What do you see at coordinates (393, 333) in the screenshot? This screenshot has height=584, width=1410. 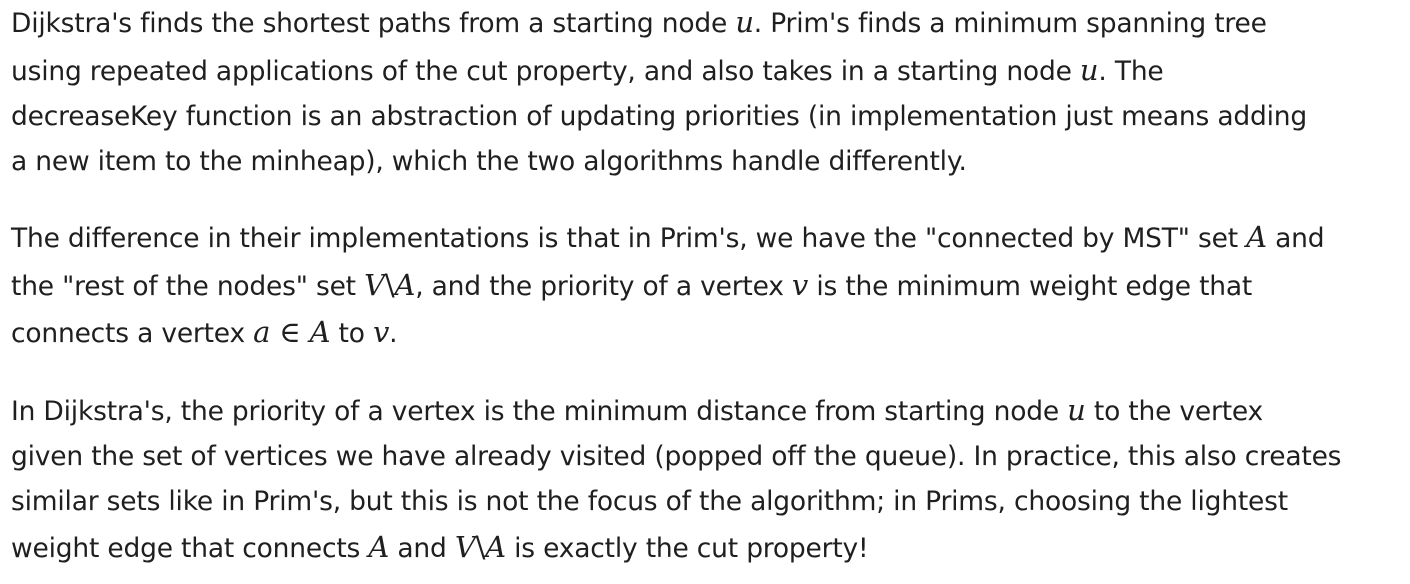 I see `text-run: .` at bounding box center [393, 333].